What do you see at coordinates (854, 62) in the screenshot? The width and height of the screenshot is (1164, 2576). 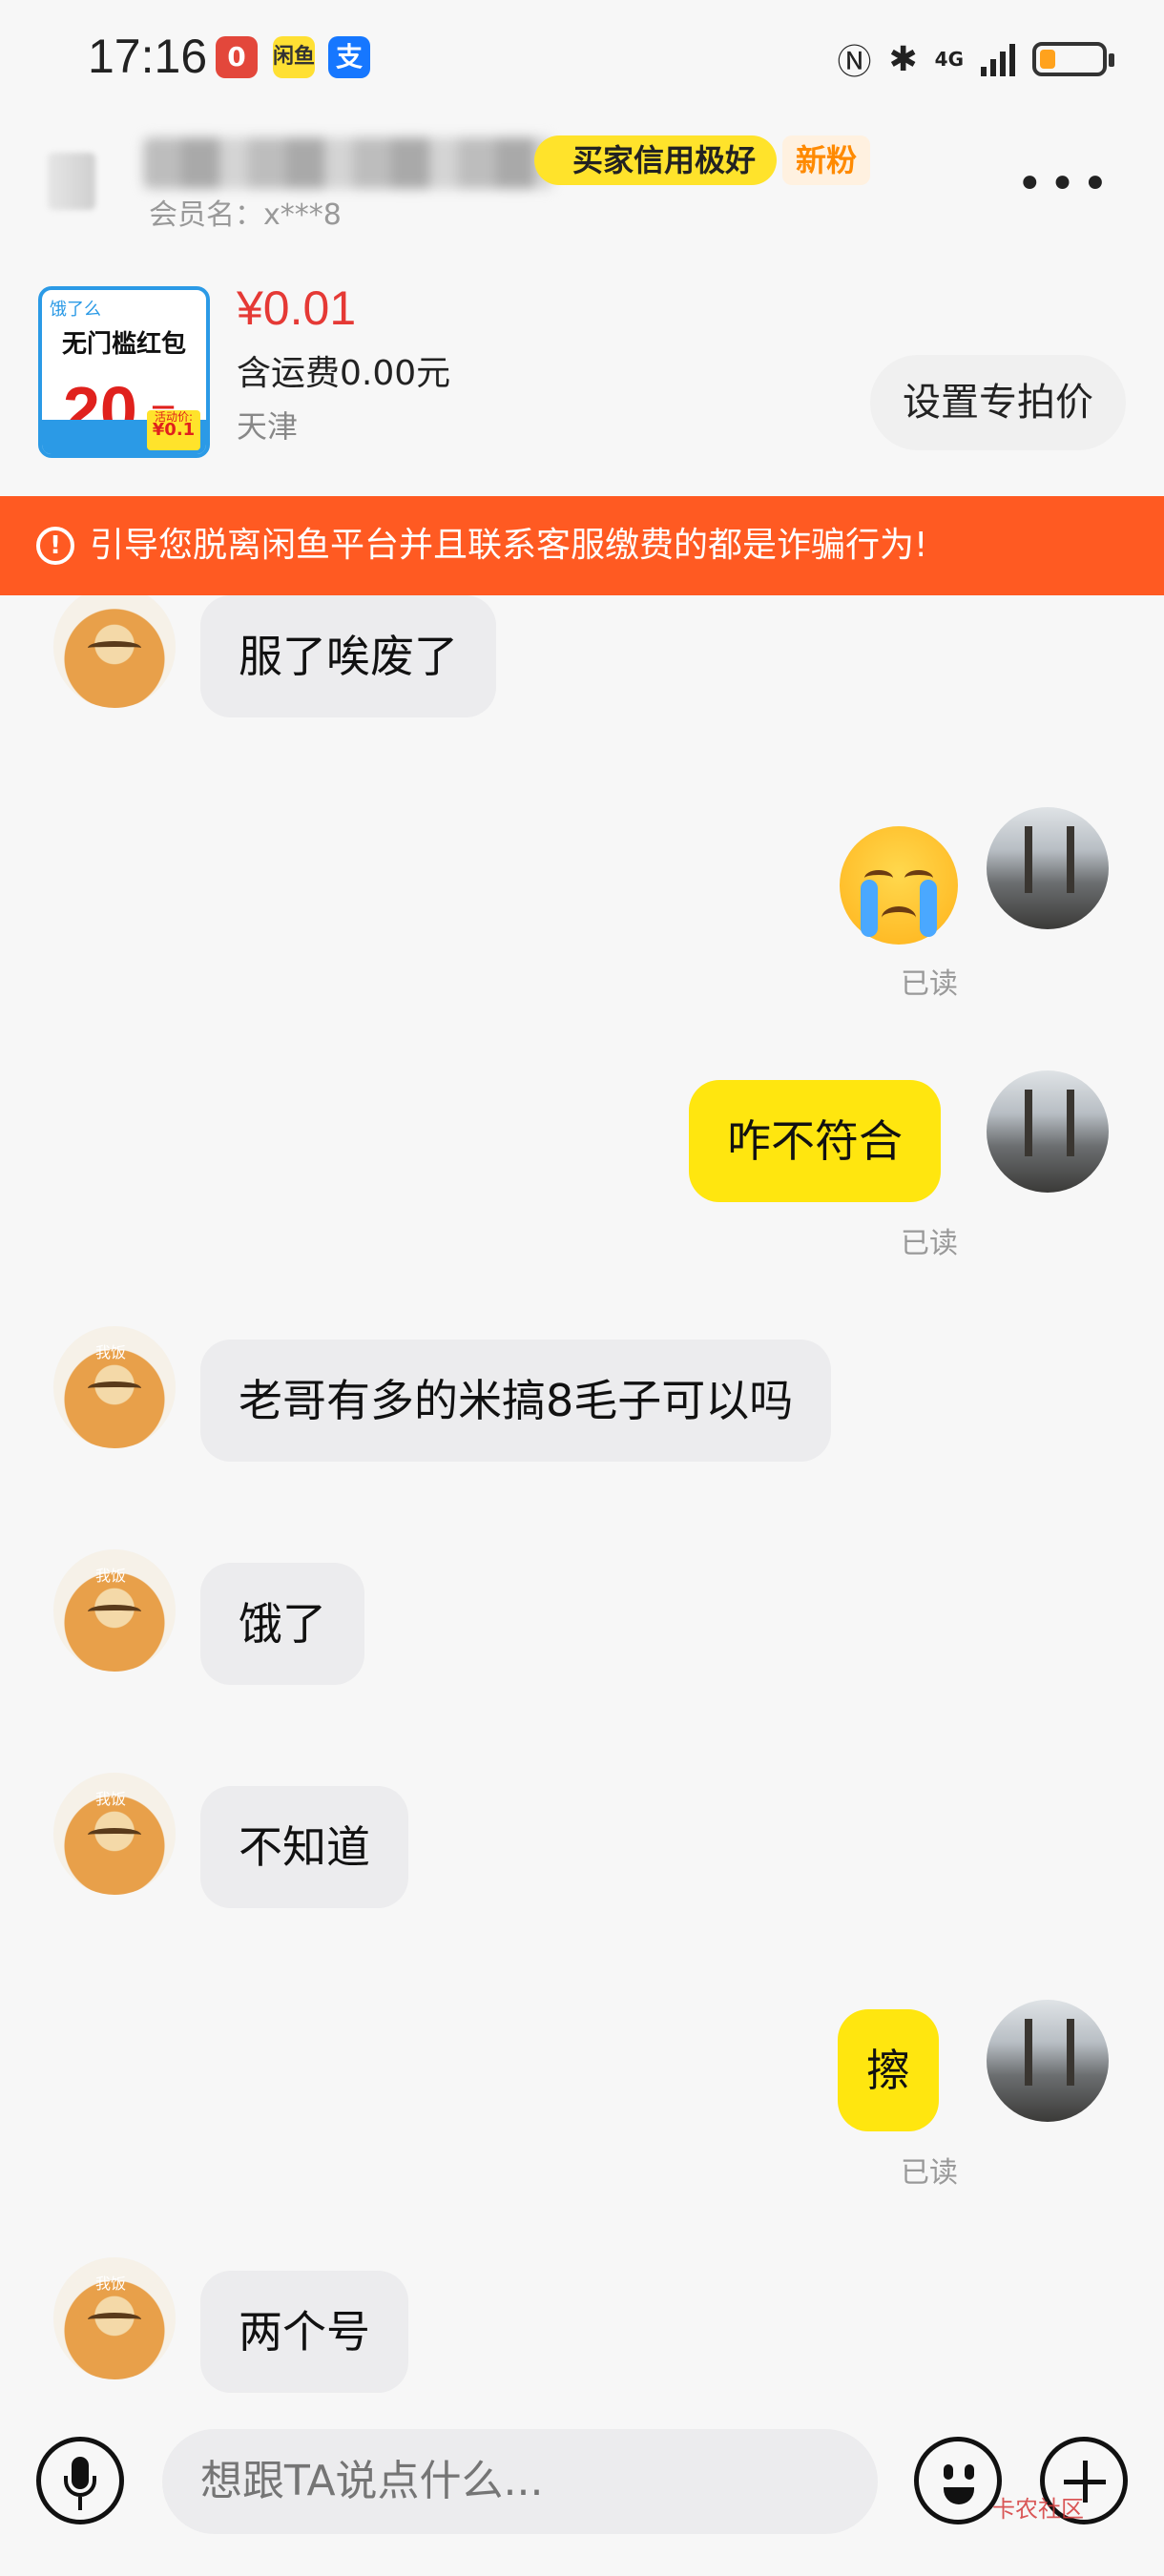 I see `nfc-icon: Ⓝ` at bounding box center [854, 62].